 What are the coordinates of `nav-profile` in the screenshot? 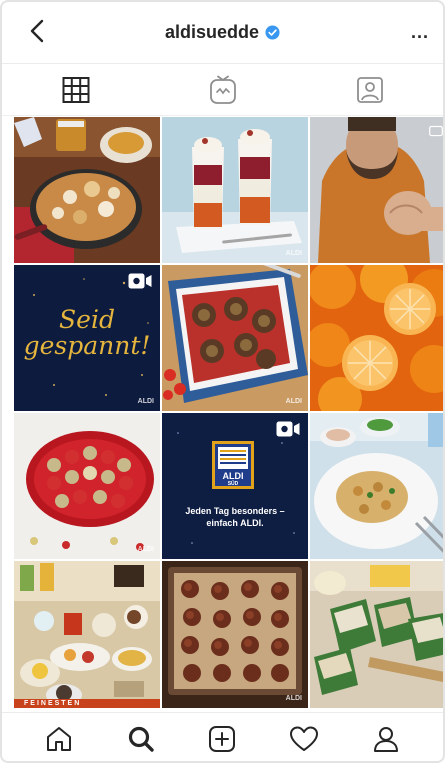 It's located at (386, 739).